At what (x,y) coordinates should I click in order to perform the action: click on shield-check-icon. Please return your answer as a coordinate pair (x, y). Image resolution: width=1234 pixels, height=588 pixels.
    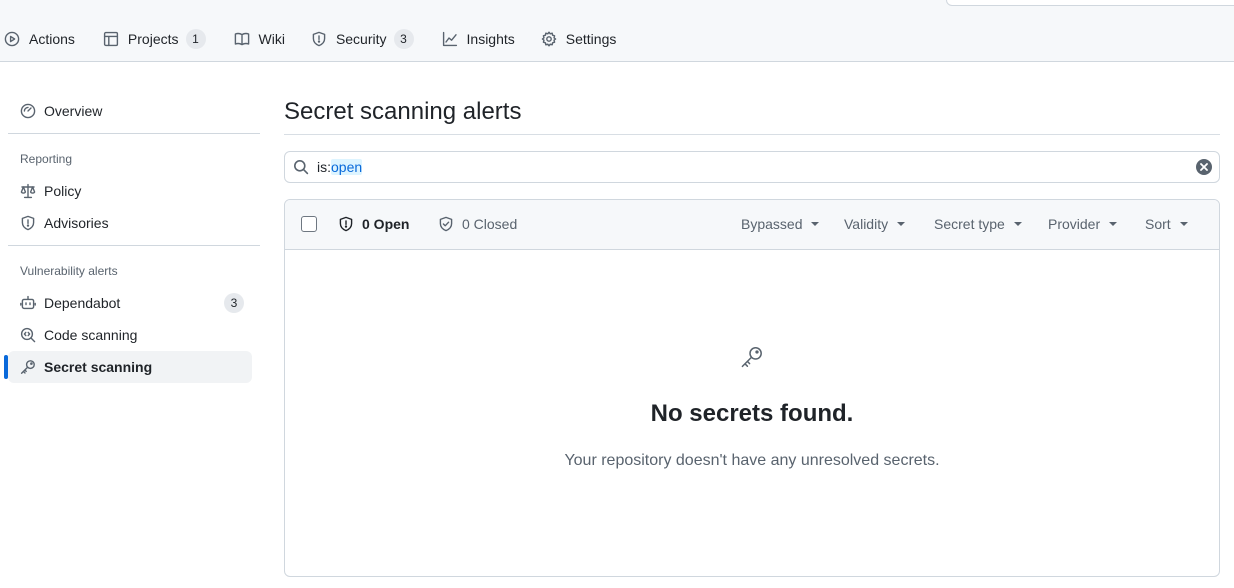
    Looking at the image, I should click on (446, 224).